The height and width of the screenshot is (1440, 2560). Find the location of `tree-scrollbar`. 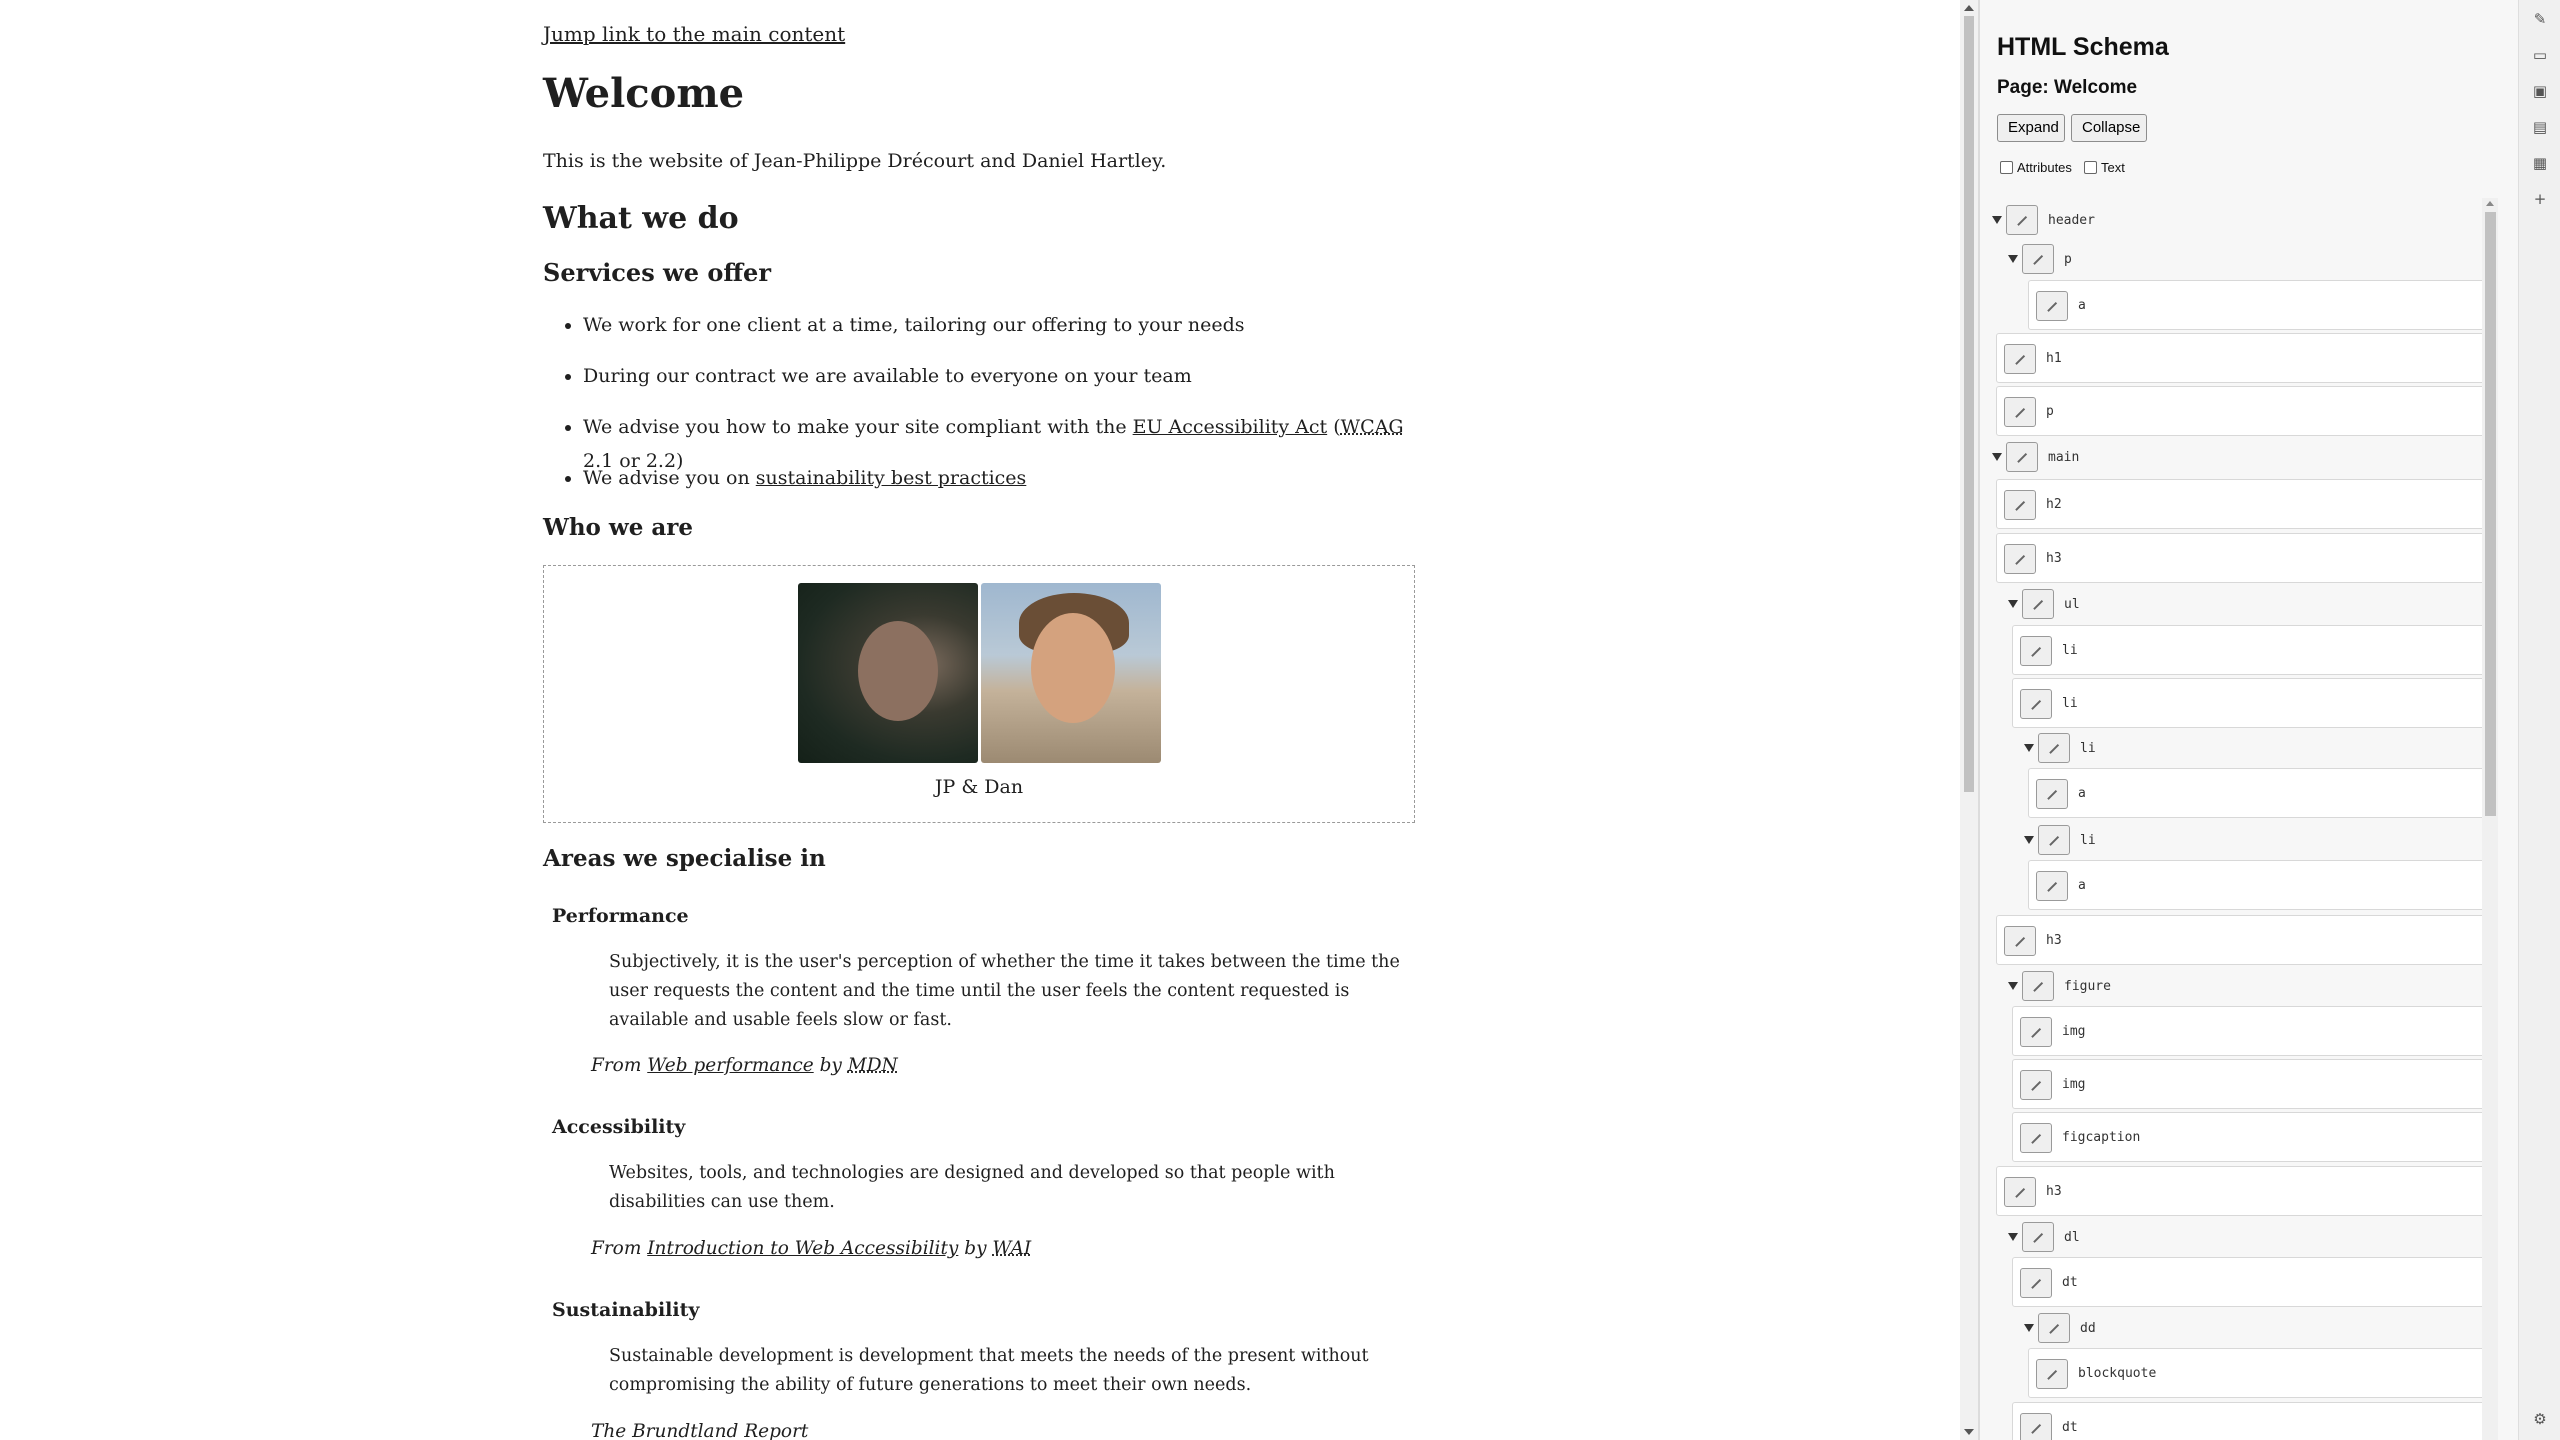

tree-scrollbar is located at coordinates (2490, 819).